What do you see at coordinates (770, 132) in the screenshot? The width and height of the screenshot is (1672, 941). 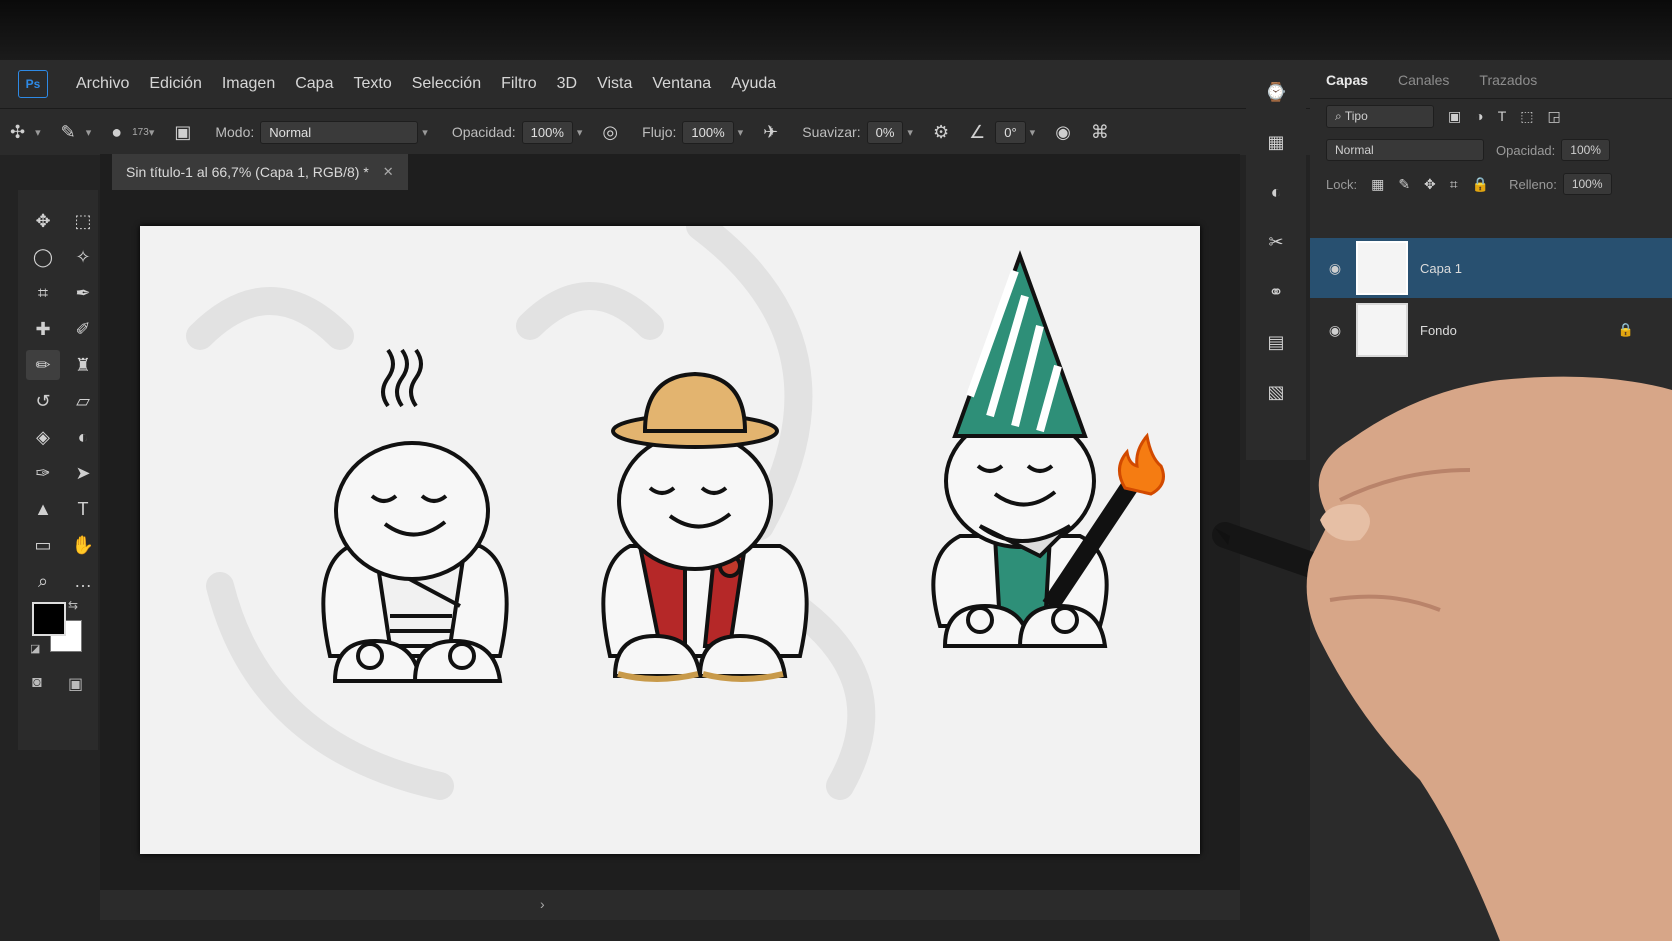 I see `airbrush-icon: ✈` at bounding box center [770, 132].